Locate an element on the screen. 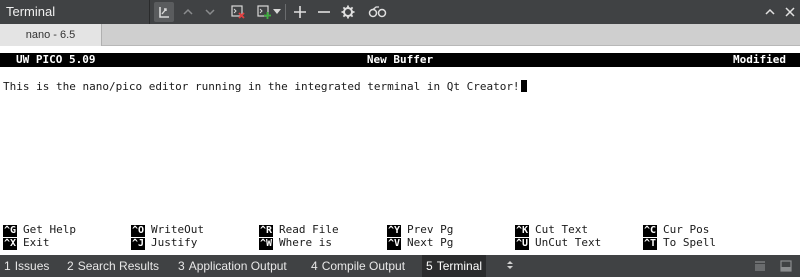 The image size is (800, 277). text-cursor is located at coordinates (523, 86).